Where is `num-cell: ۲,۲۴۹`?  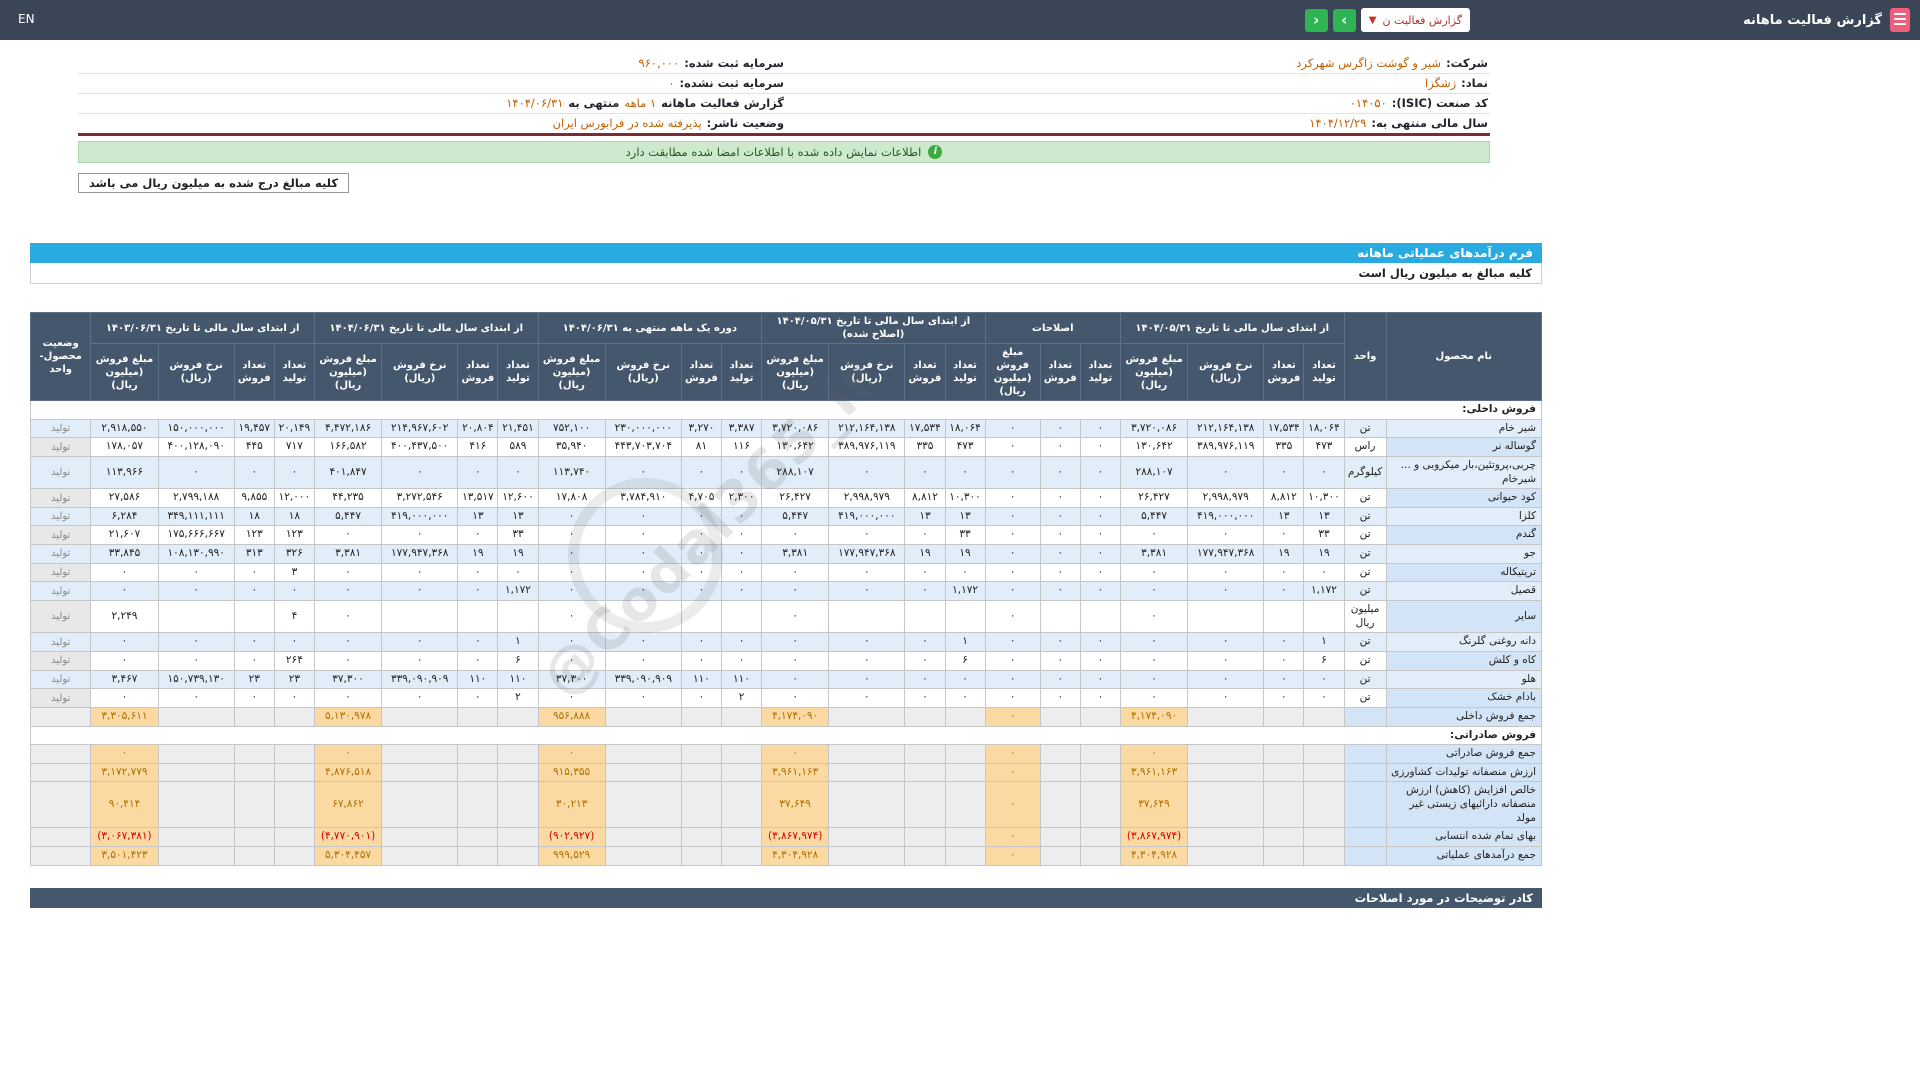
num-cell: ۲,۲۴۹ is located at coordinates (124, 617).